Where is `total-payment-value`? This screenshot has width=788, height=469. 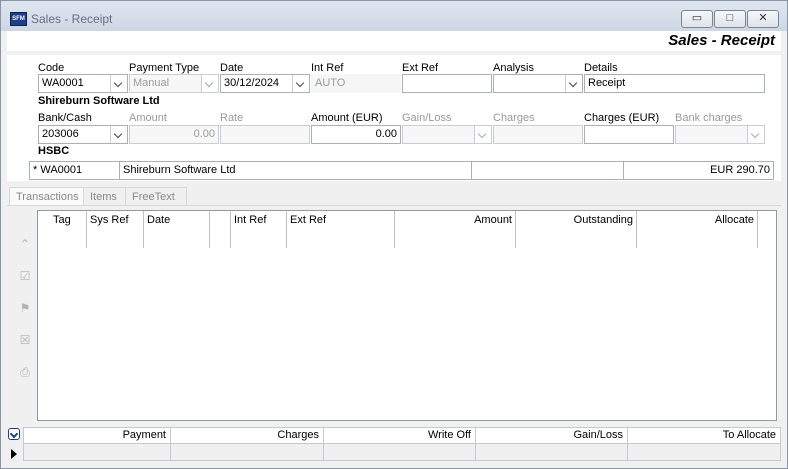 total-payment-value is located at coordinates (97, 452).